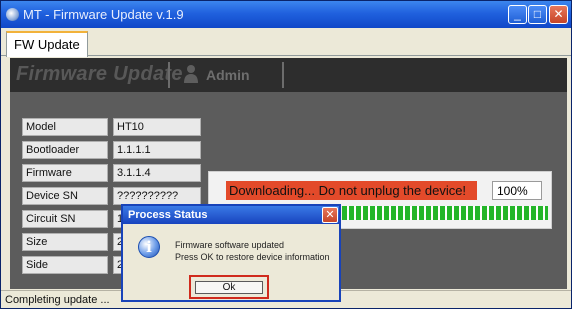 This screenshot has height=309, width=572. I want to click on close-button: ✕, so click(558, 14).